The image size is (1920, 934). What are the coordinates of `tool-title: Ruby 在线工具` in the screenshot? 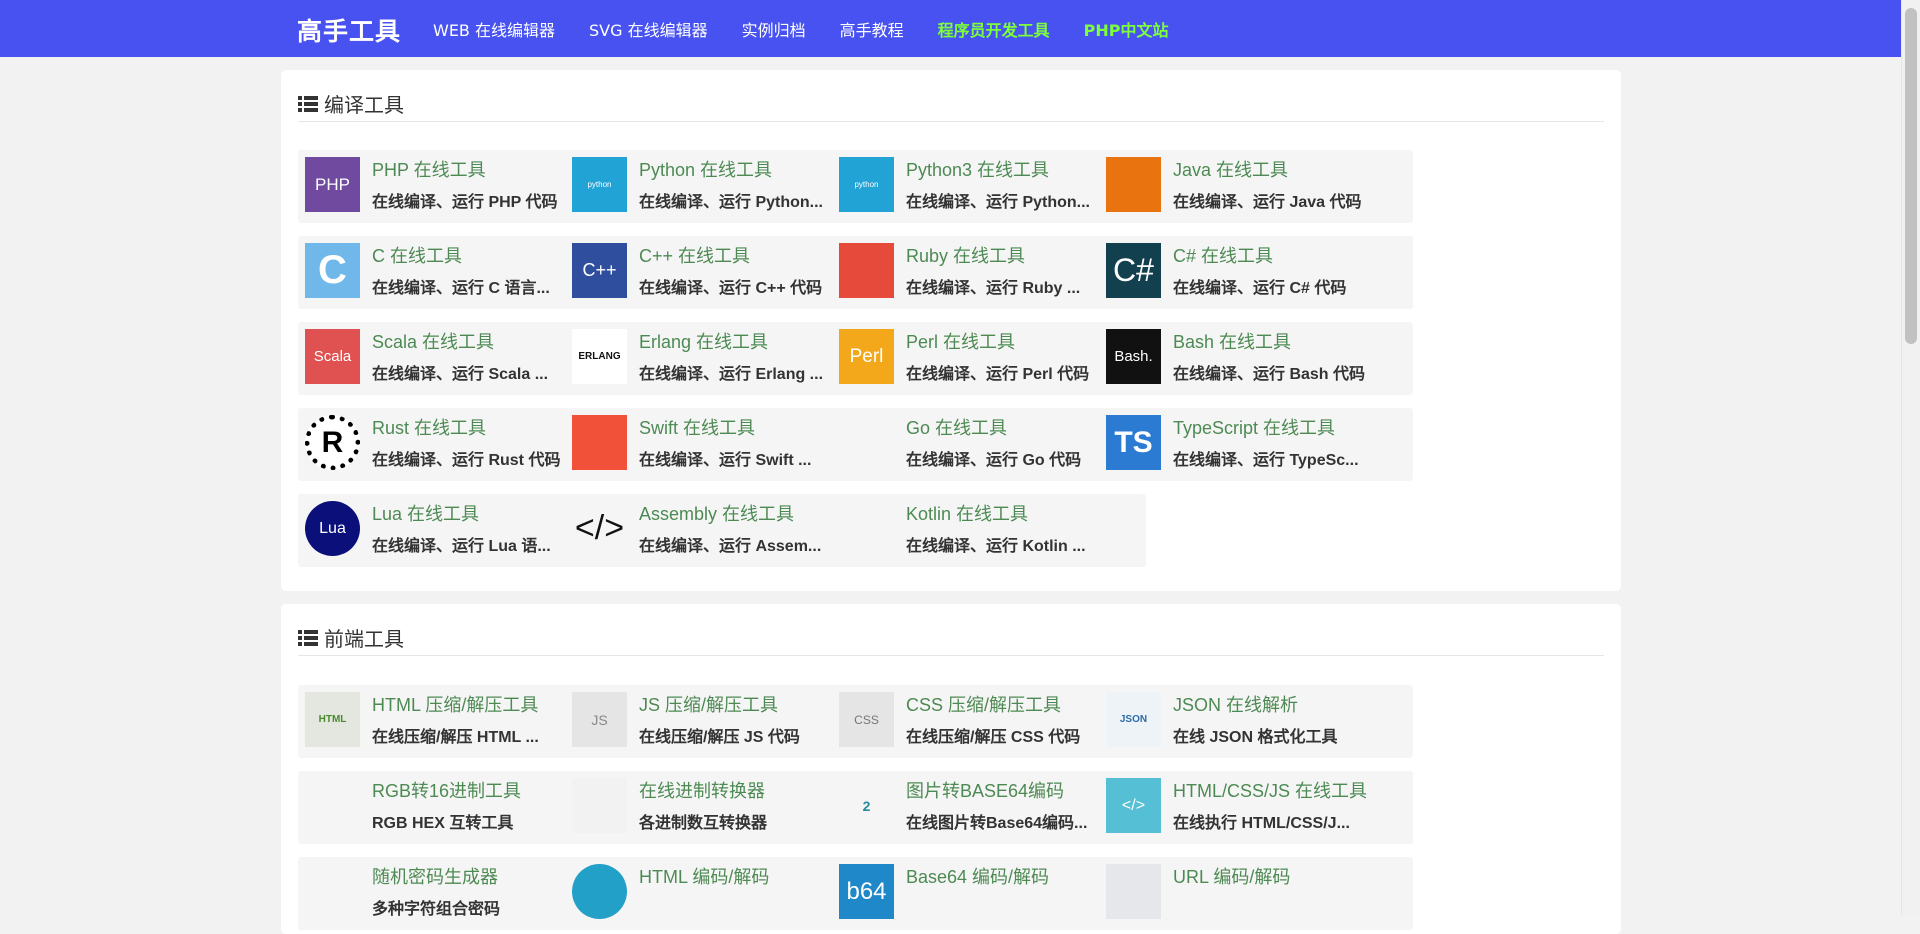 It's located at (965, 255).